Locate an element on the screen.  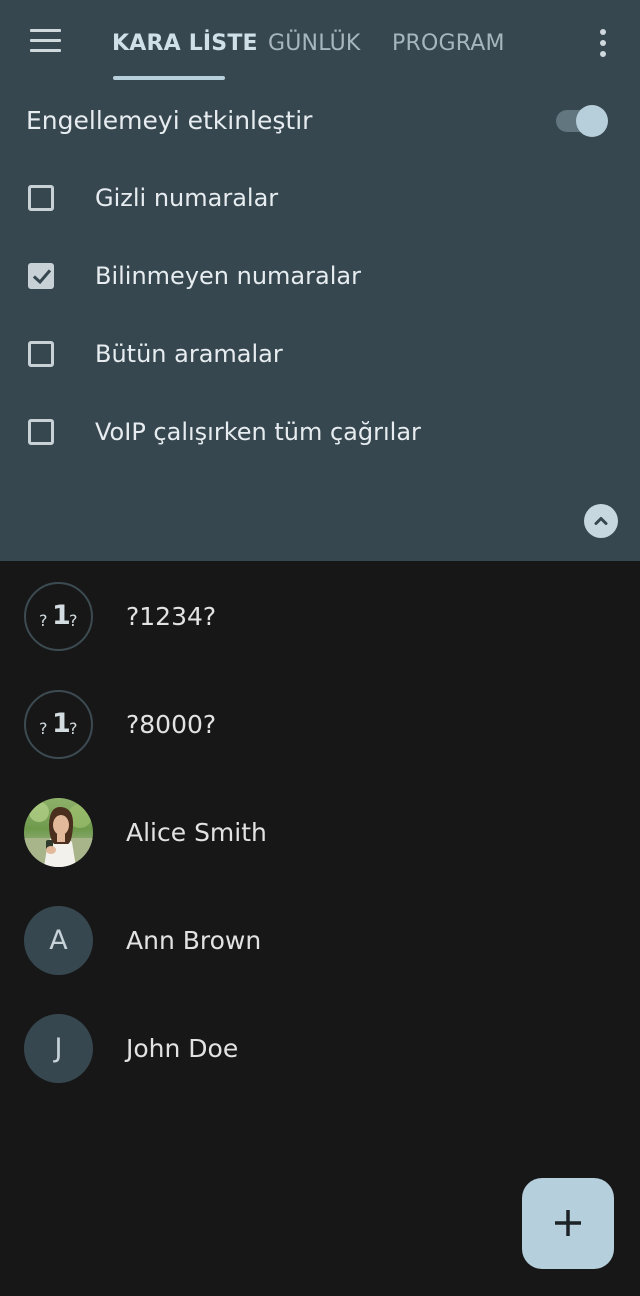
tab-indicator is located at coordinates (169, 78).